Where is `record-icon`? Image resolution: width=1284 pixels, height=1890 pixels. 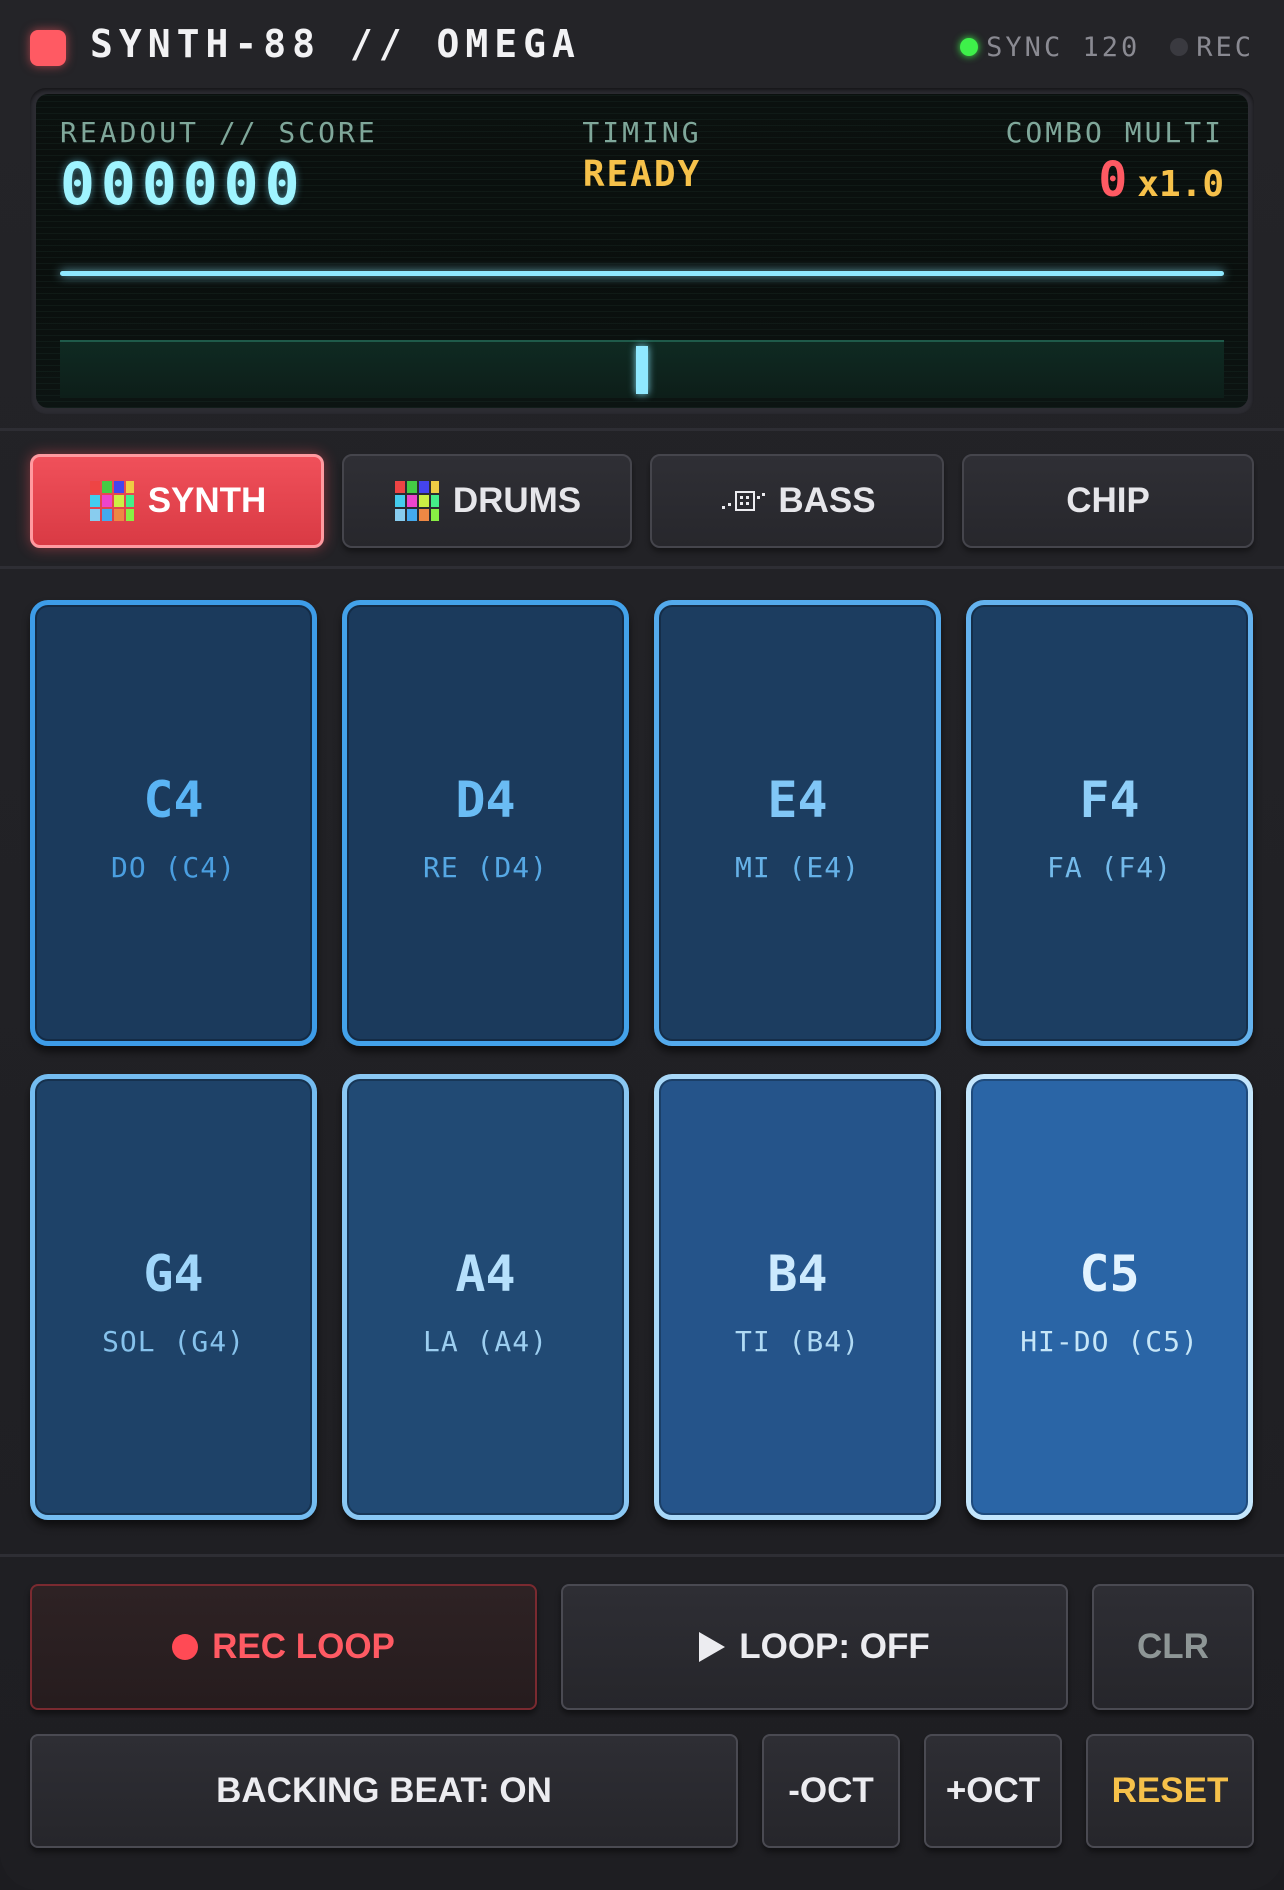 record-icon is located at coordinates (185, 1647).